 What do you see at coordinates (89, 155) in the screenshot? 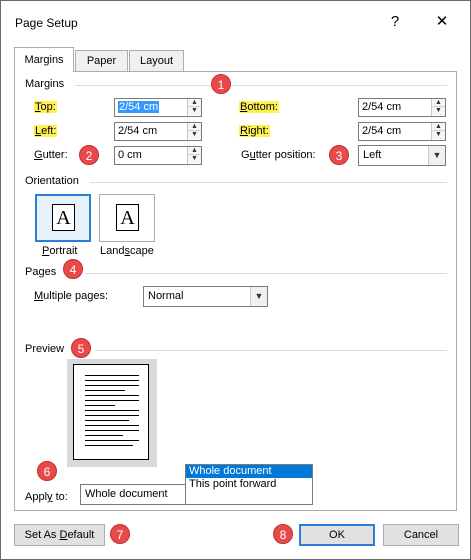
I see `annotation-badge-2: 2` at bounding box center [89, 155].